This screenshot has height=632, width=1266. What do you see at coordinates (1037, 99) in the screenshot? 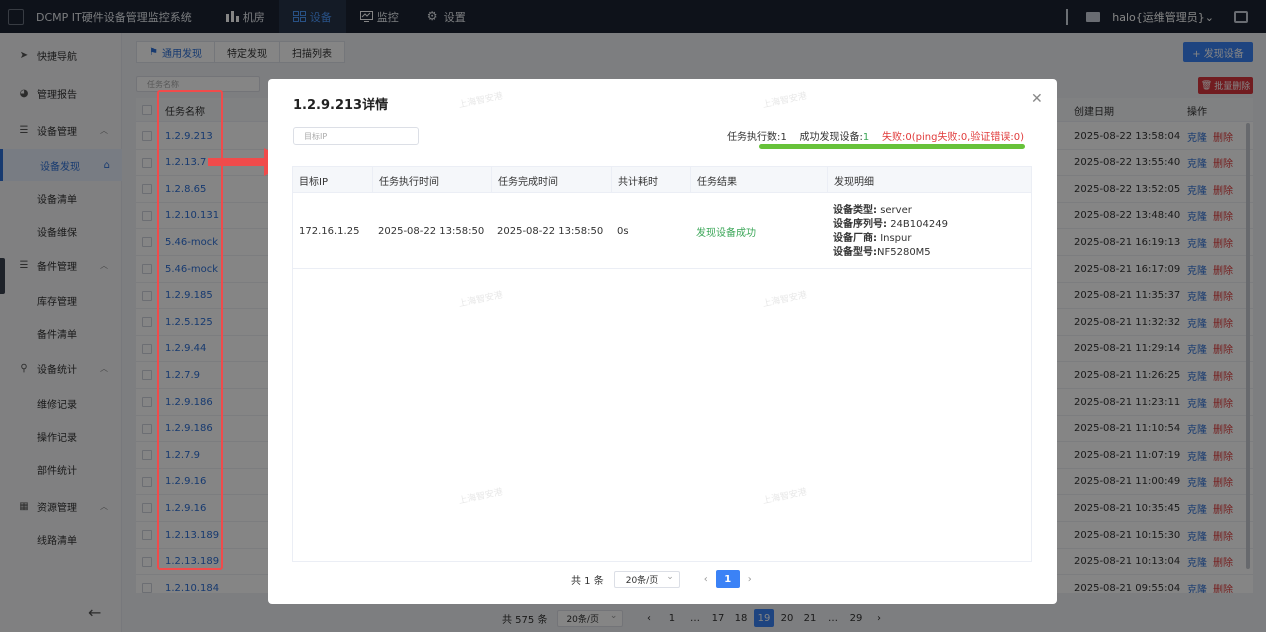
I see `close-icon: ✕` at bounding box center [1037, 99].